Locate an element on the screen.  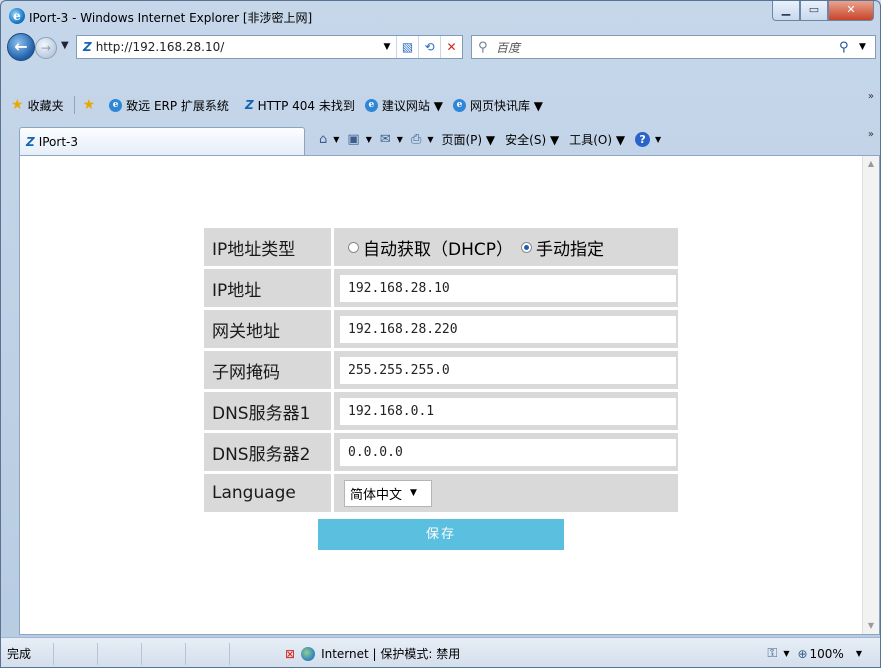
compatibility-view-icon: ▧ is located at coordinates (407, 47).